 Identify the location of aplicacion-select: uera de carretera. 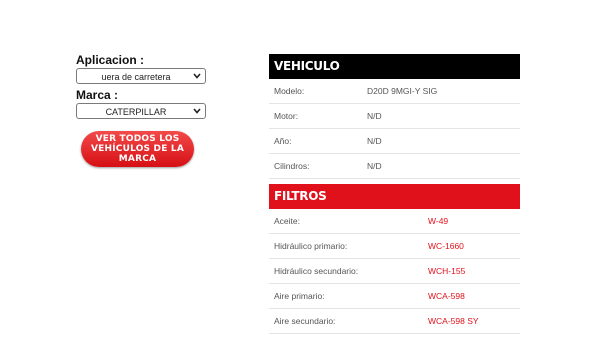
(141, 76).